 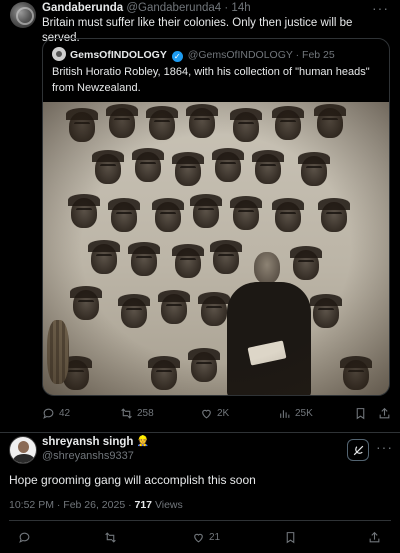 What do you see at coordinates (304, 413) in the screenshot?
I see `views-count: 25K` at bounding box center [304, 413].